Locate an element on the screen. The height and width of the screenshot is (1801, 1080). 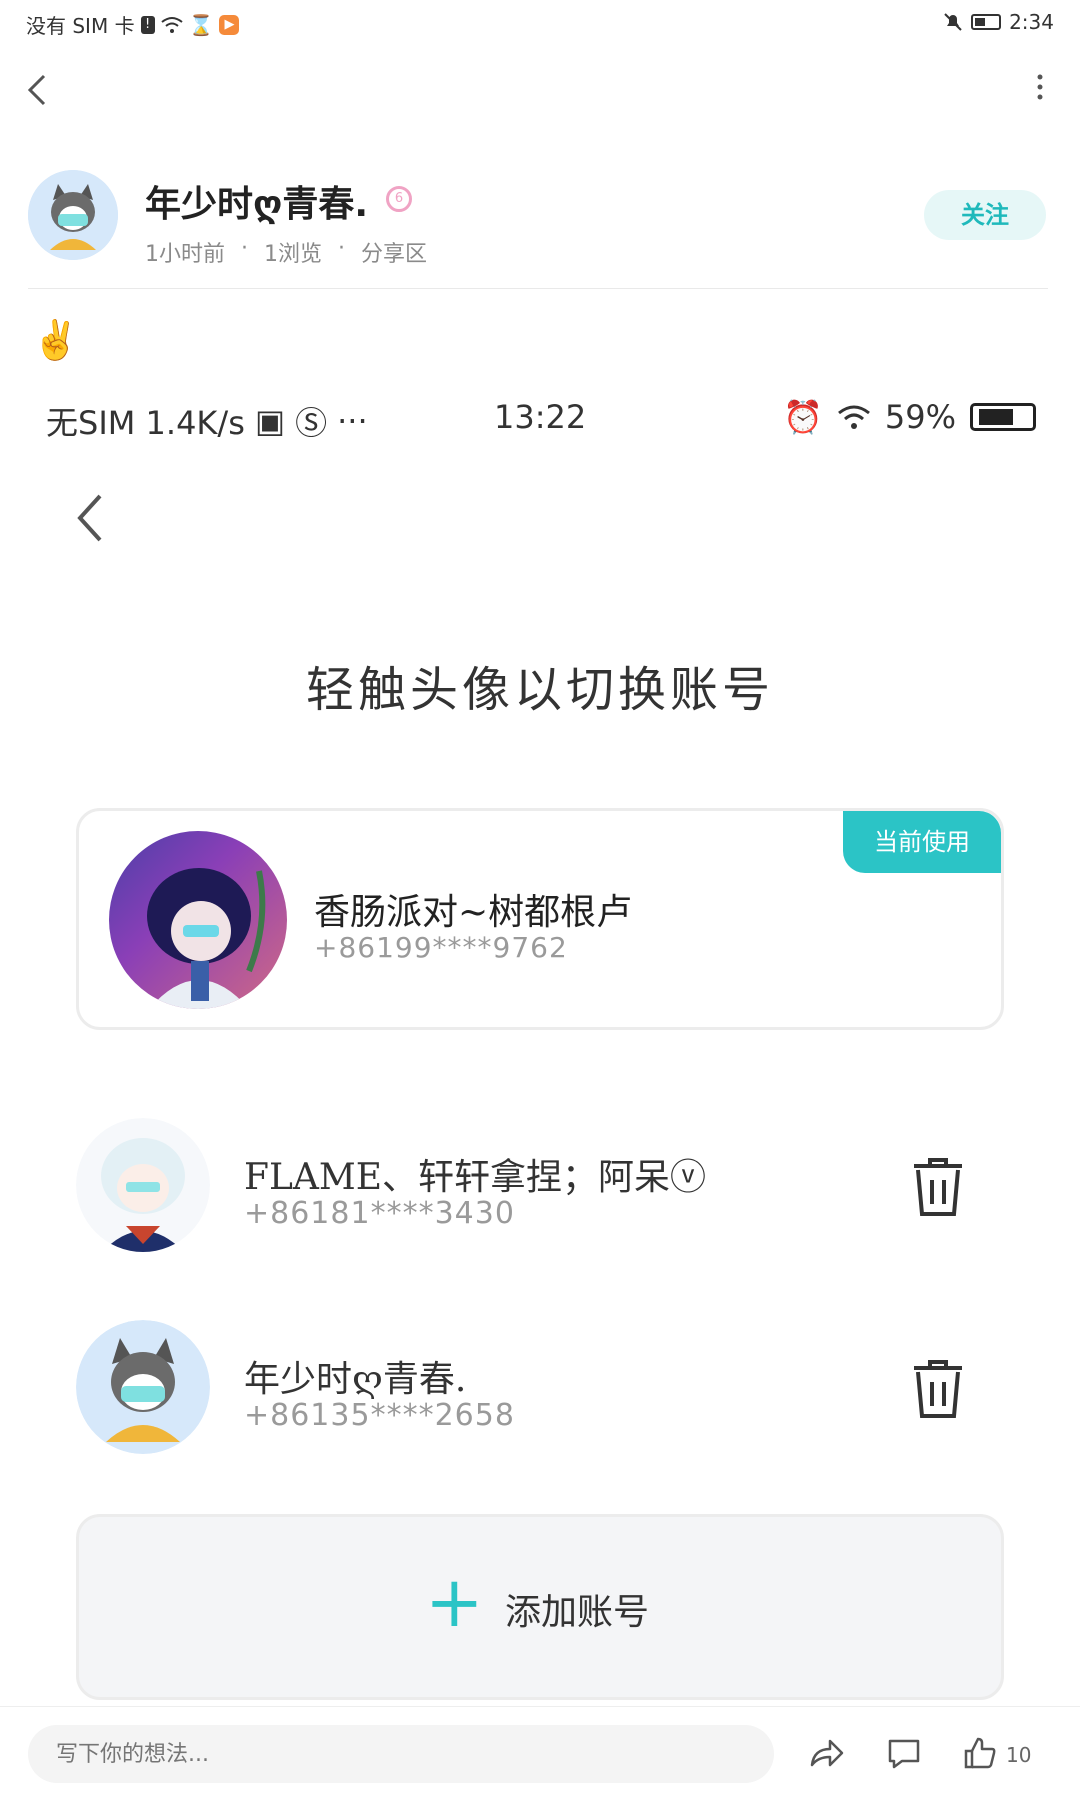
carrier-text: 没有 SIM 卡 is located at coordinates (80, 26).